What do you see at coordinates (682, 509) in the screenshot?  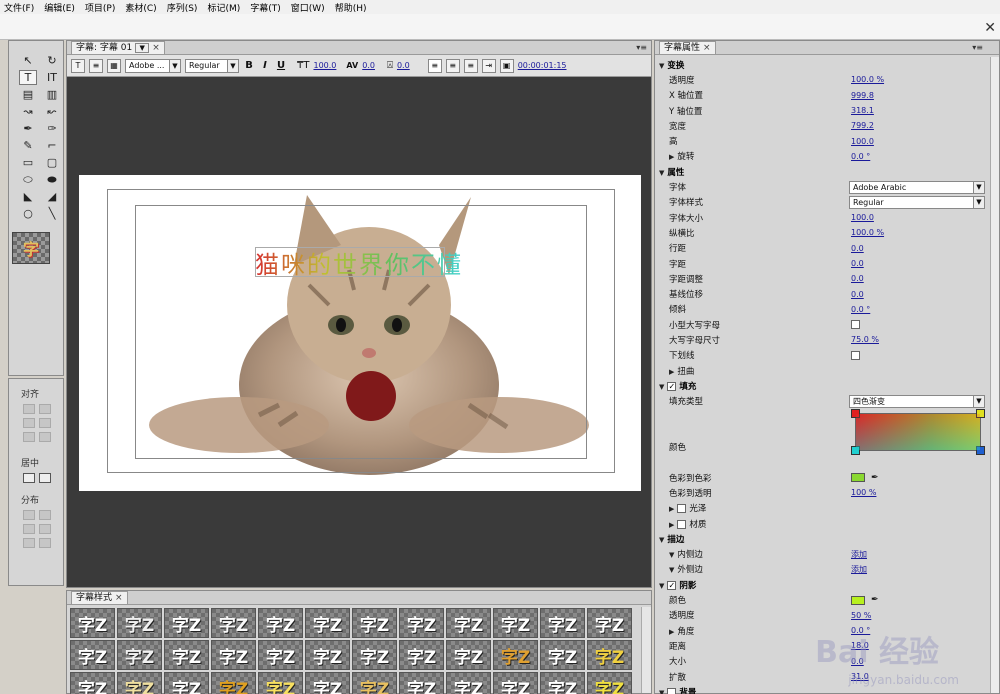 I see `option-checkbox` at bounding box center [682, 509].